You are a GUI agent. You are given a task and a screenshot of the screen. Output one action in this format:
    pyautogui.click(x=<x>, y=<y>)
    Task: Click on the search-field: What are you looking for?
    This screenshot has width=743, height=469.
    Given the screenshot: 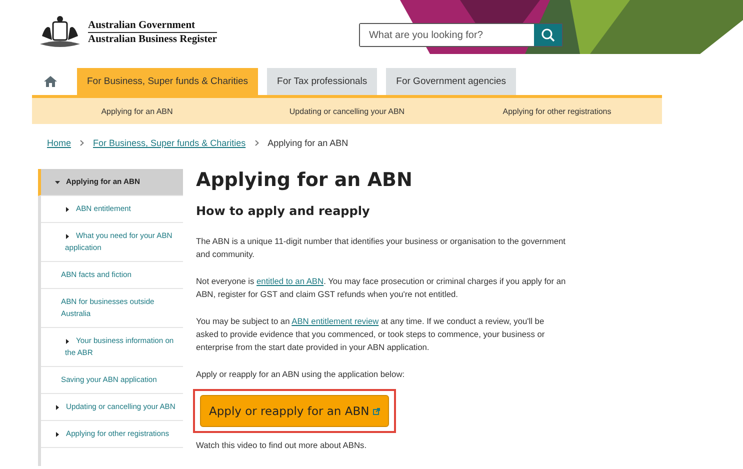 What is the action you would take?
    pyautogui.click(x=460, y=35)
    